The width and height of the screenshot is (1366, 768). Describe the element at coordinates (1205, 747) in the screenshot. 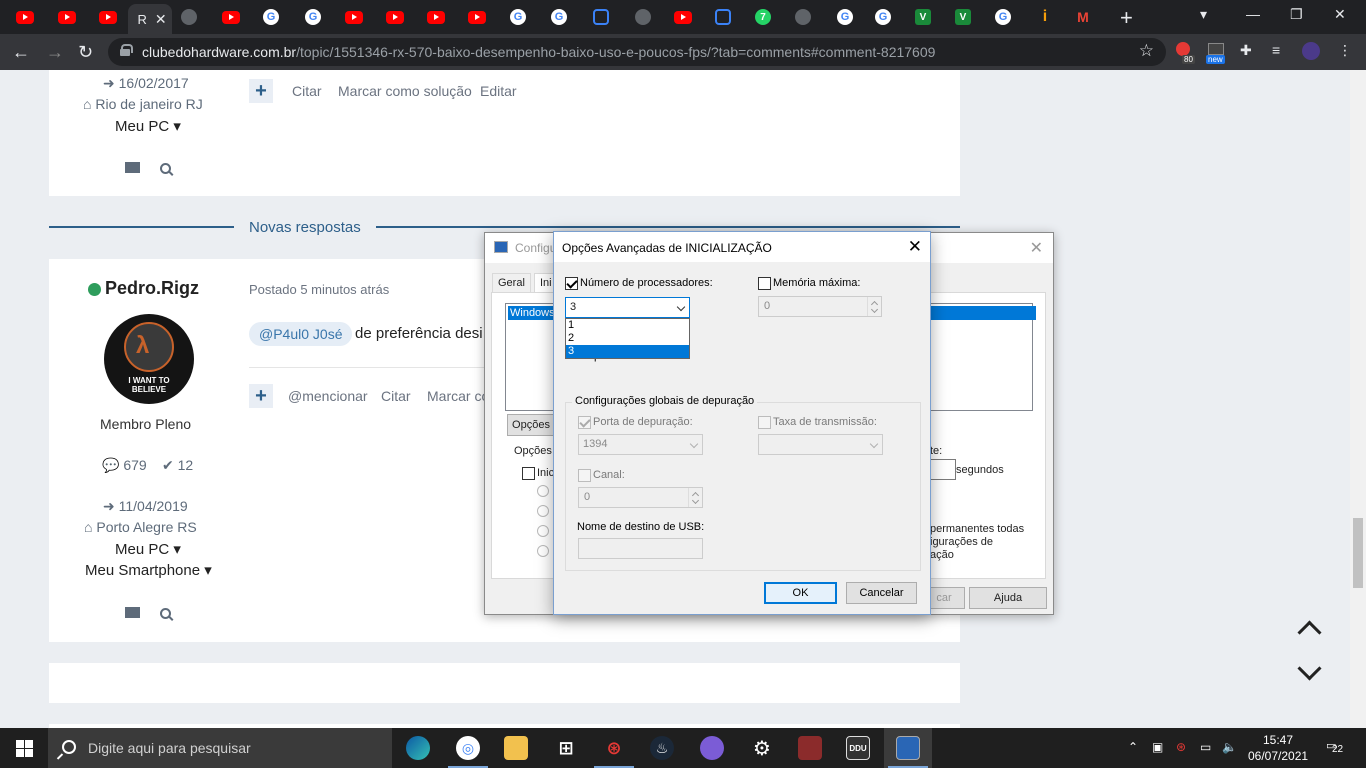

I see `network-icon: ▭` at that location.